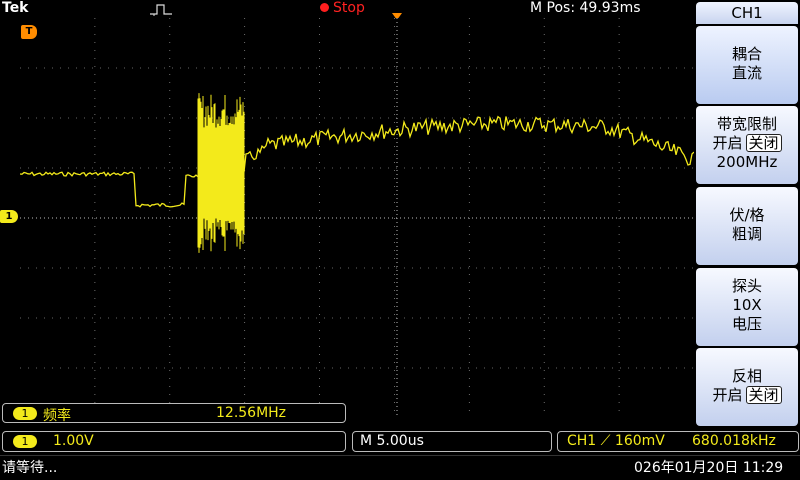 The image size is (800, 480). I want to click on volts-per-div-value: 粗调, so click(746, 234).